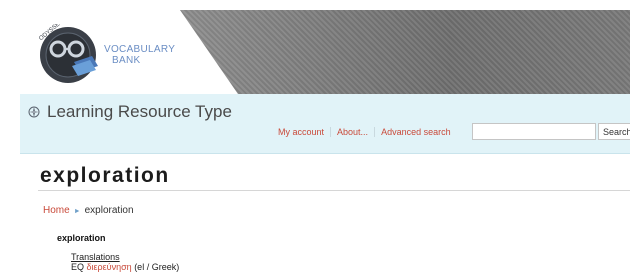  What do you see at coordinates (68, 49) in the screenshot?
I see `logo-emblem-icon: ODYSSEUS` at bounding box center [68, 49].